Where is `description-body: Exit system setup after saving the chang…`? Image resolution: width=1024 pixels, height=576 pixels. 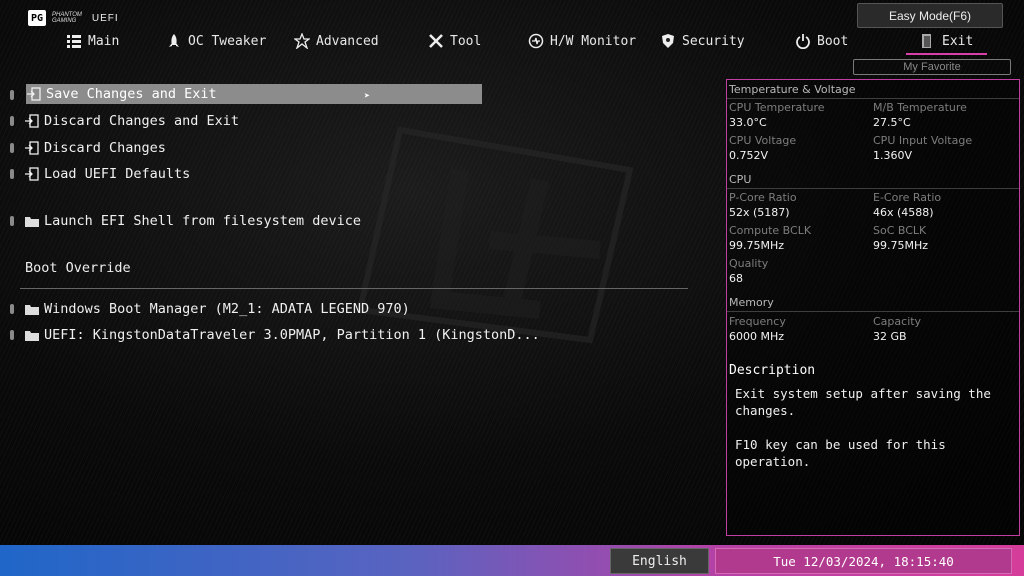
description-body: Exit system setup after saving the chang… is located at coordinates (863, 427).